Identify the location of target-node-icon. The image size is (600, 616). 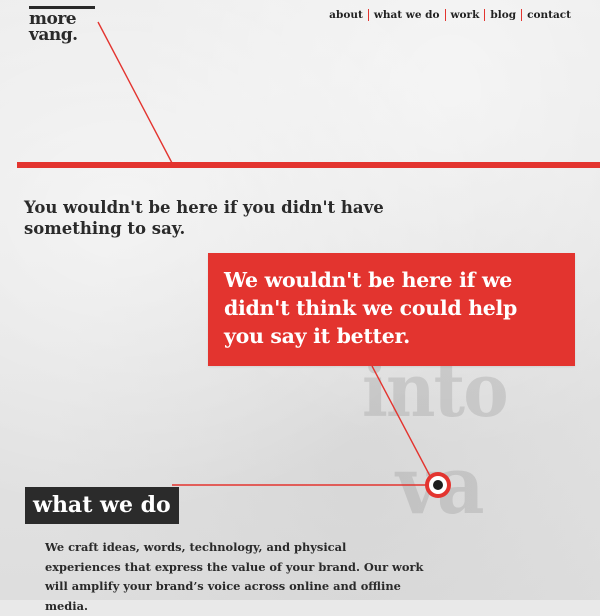
(438, 485).